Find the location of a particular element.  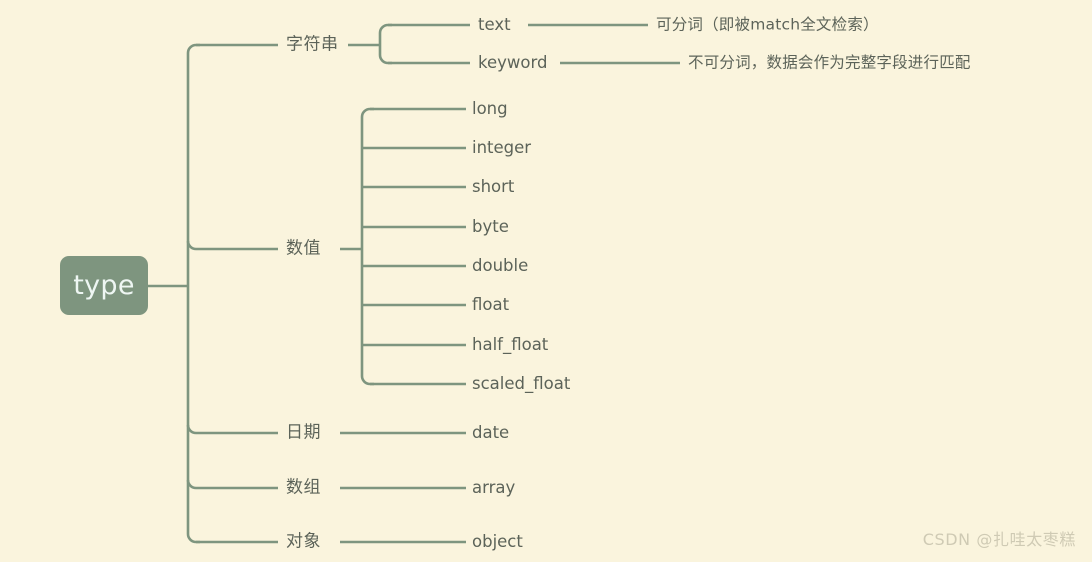

branch-label-string: 字符串 is located at coordinates (312, 45).